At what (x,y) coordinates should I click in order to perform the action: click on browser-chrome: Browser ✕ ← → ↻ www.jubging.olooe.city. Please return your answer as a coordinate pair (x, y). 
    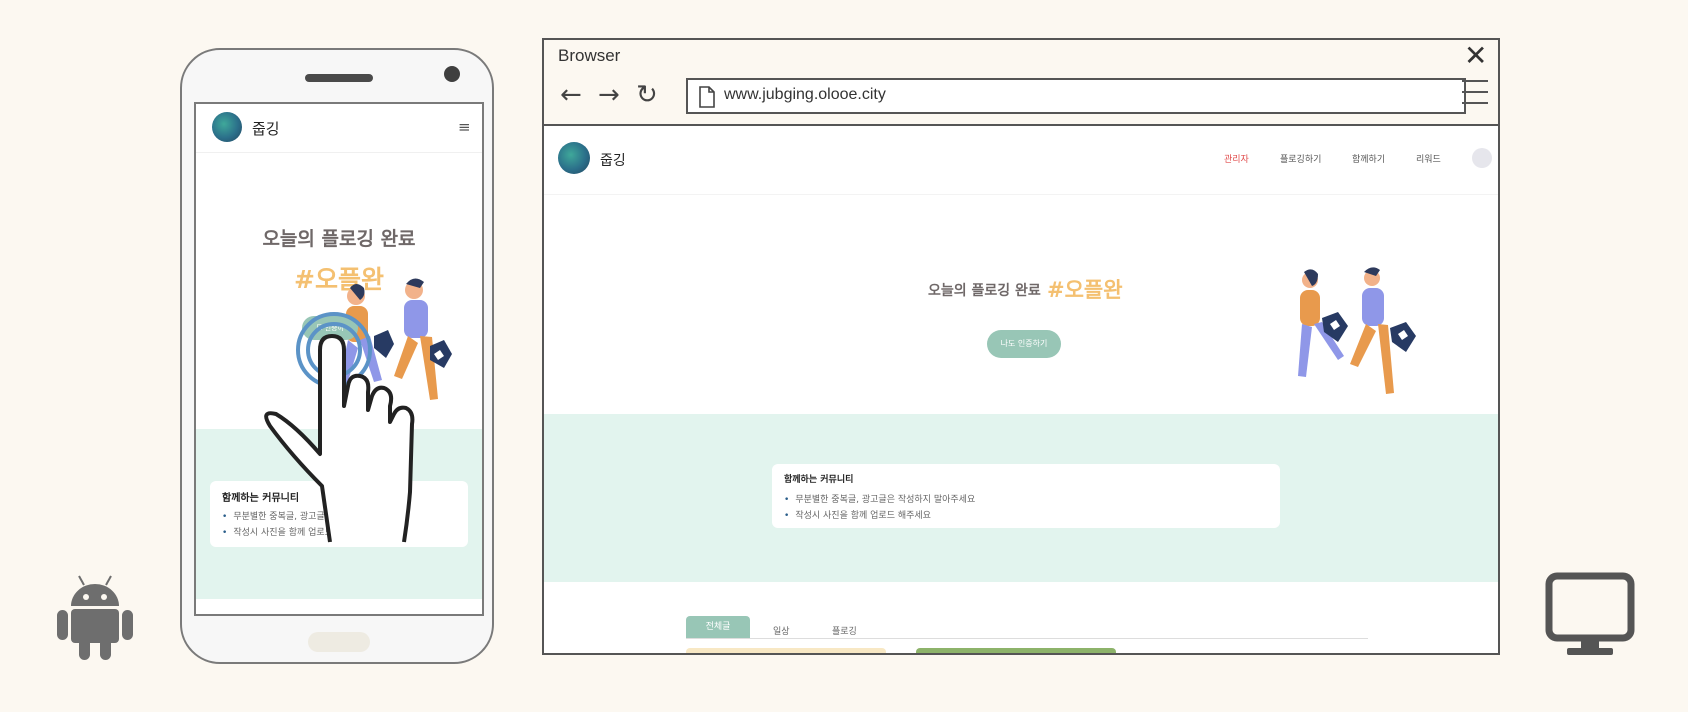
    Looking at the image, I should click on (1021, 83).